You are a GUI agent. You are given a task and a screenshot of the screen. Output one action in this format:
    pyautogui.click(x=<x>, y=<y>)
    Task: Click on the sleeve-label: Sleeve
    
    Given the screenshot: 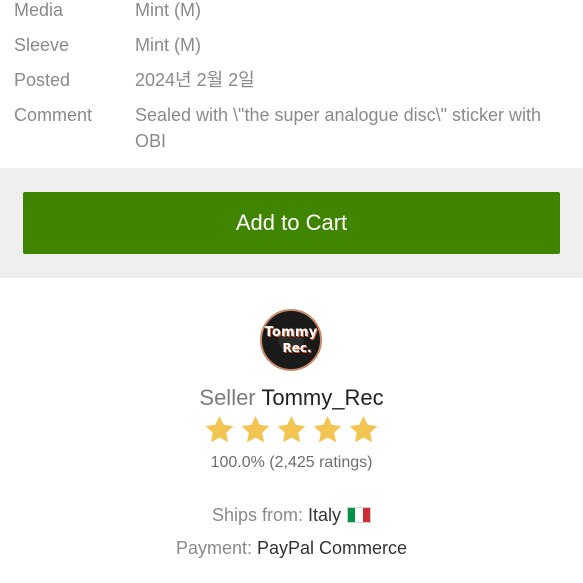 What is the action you would take?
    pyautogui.click(x=42, y=45)
    